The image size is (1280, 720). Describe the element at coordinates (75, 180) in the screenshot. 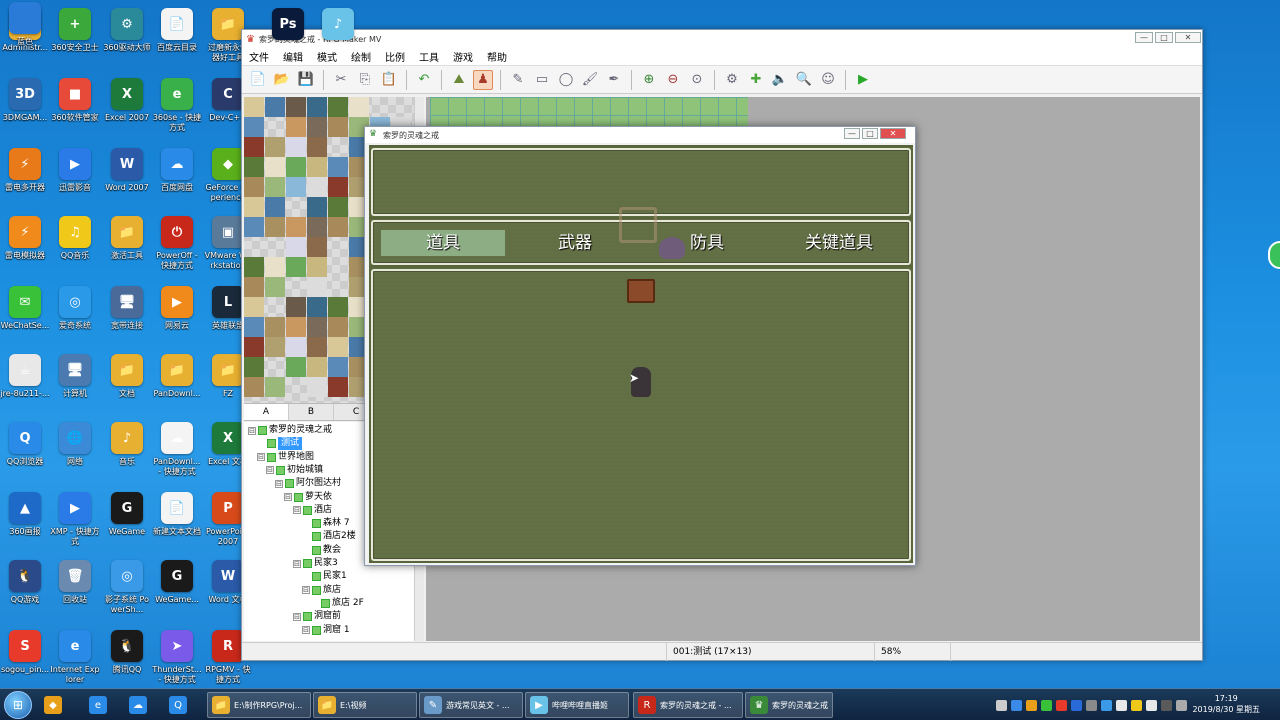

I see `desktop-icon: ▶ 迅雷影音` at that location.